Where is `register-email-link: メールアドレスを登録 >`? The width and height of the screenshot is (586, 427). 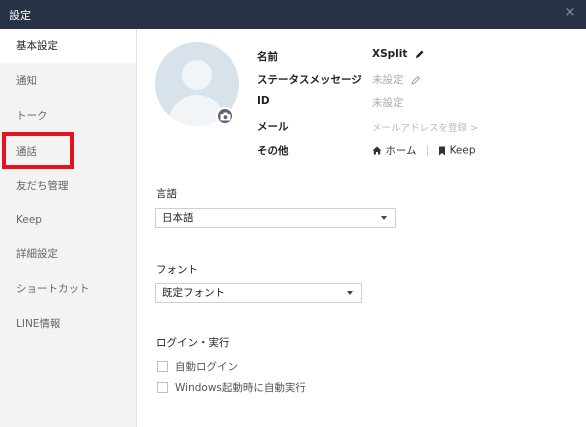
register-email-link: メールアドレスを登録 > is located at coordinates (425, 127).